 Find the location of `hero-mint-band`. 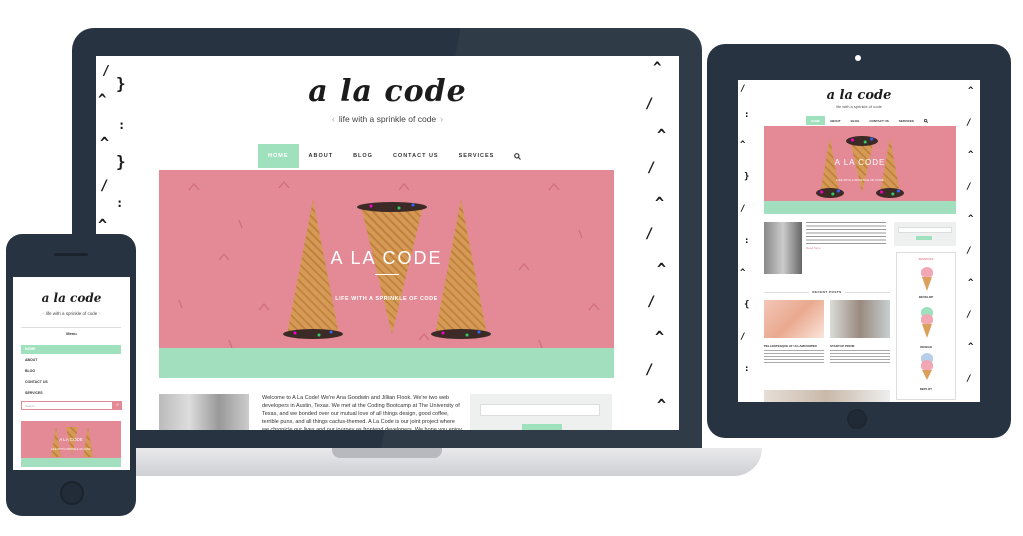

hero-mint-band is located at coordinates (386, 363).